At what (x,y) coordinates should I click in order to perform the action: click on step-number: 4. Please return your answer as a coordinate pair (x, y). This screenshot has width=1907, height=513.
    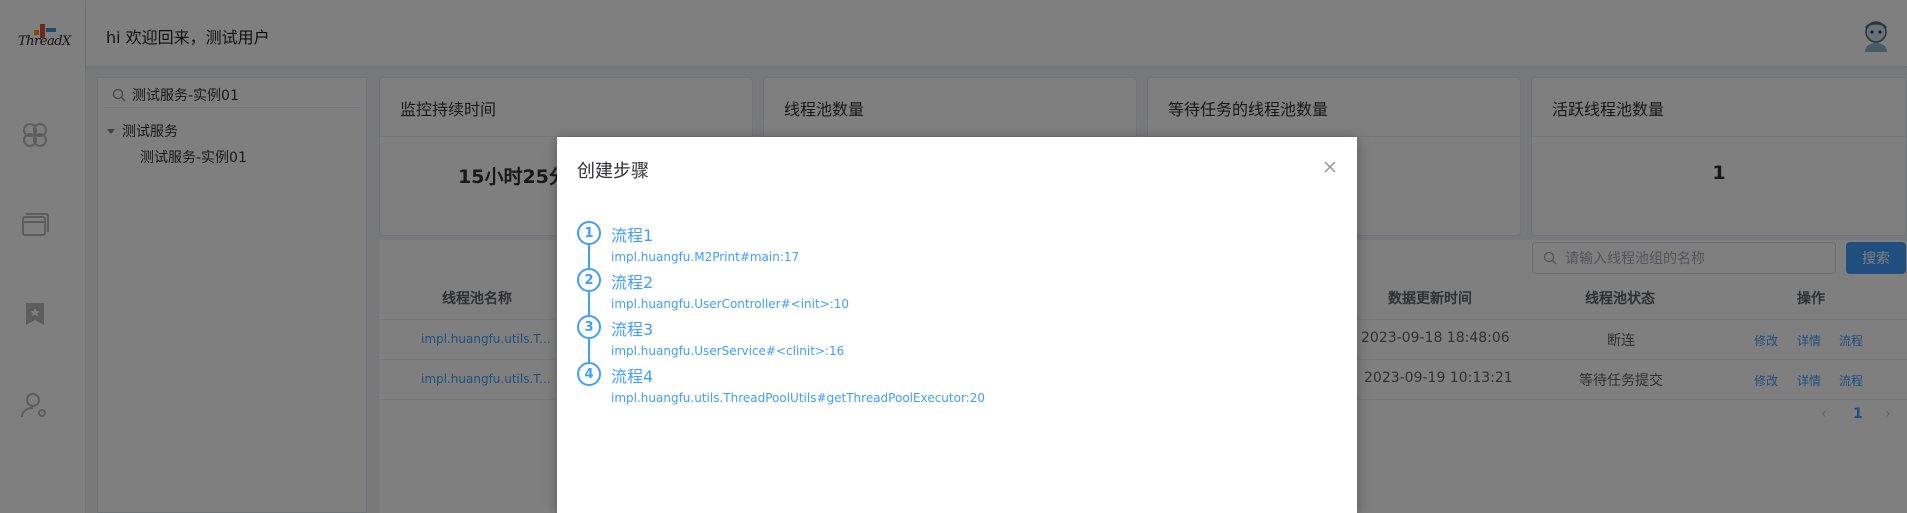
    Looking at the image, I should click on (589, 374).